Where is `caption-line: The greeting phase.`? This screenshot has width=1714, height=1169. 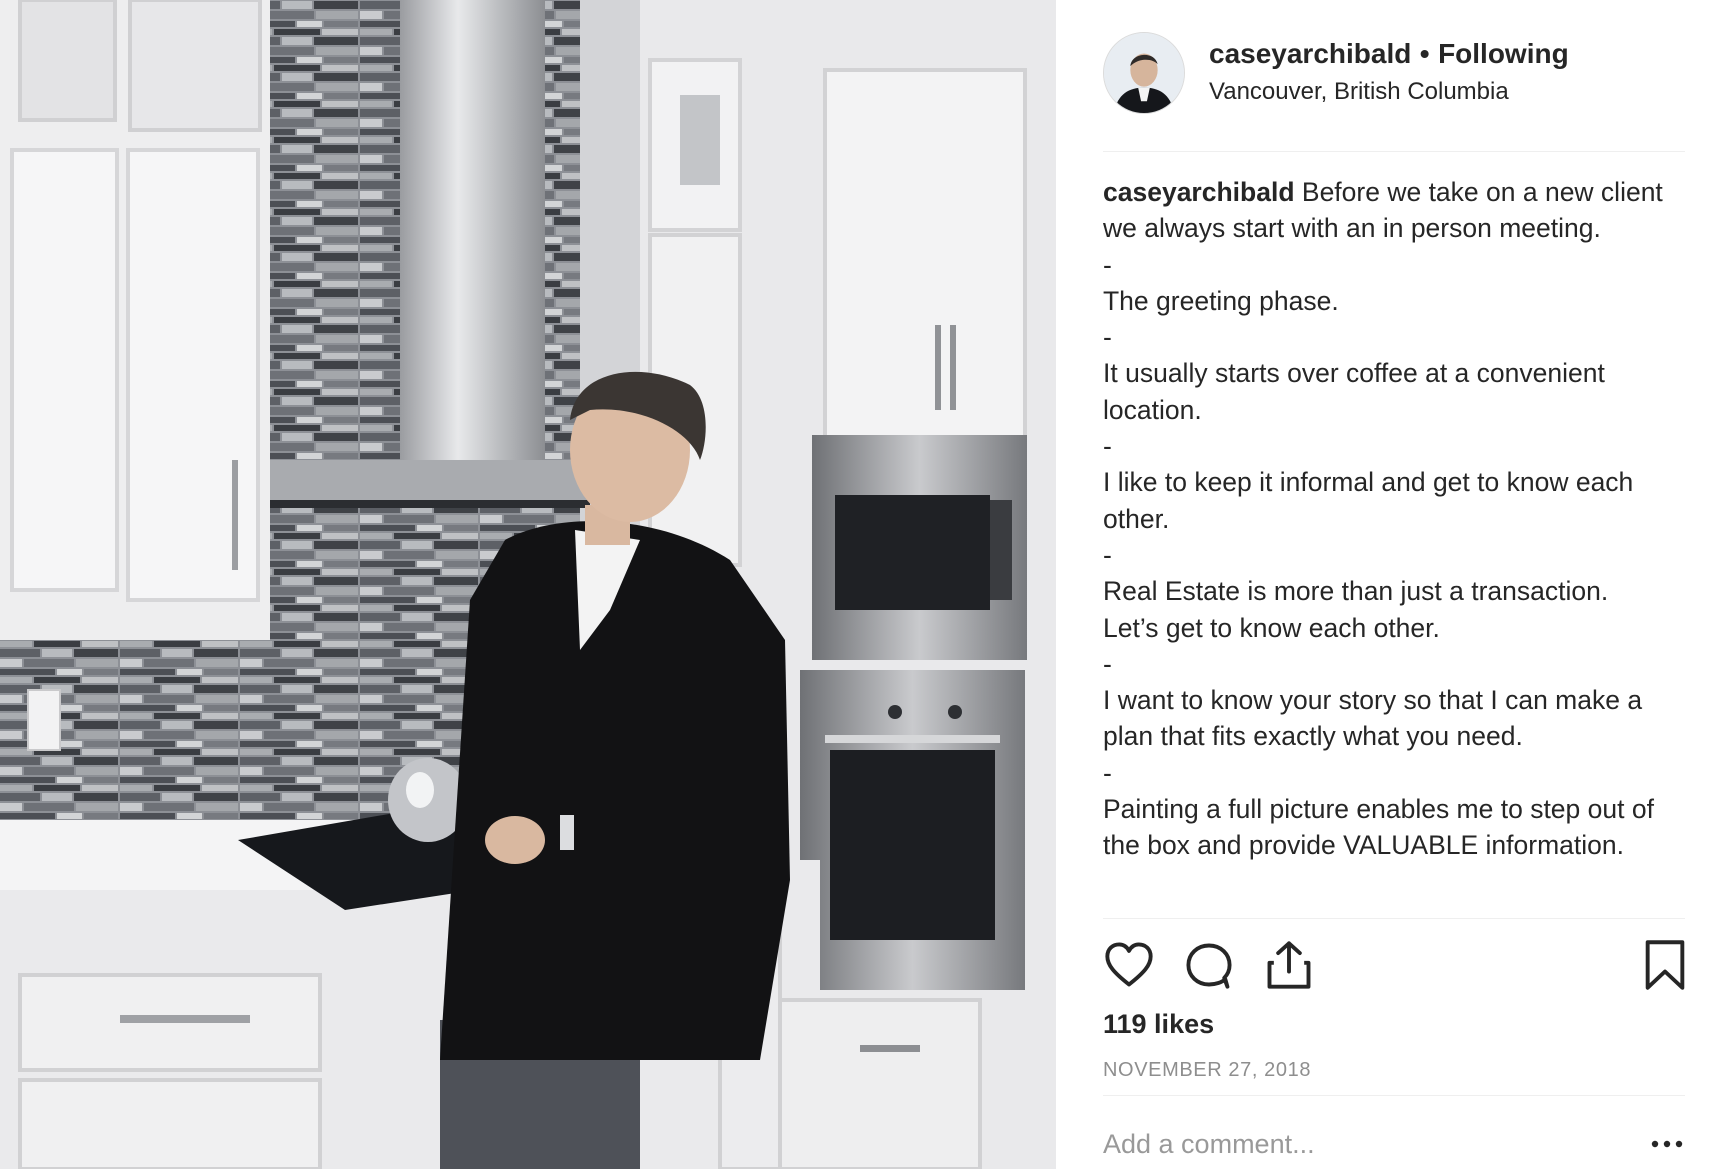
caption-line: The greeting phase. is located at coordinates (1221, 300).